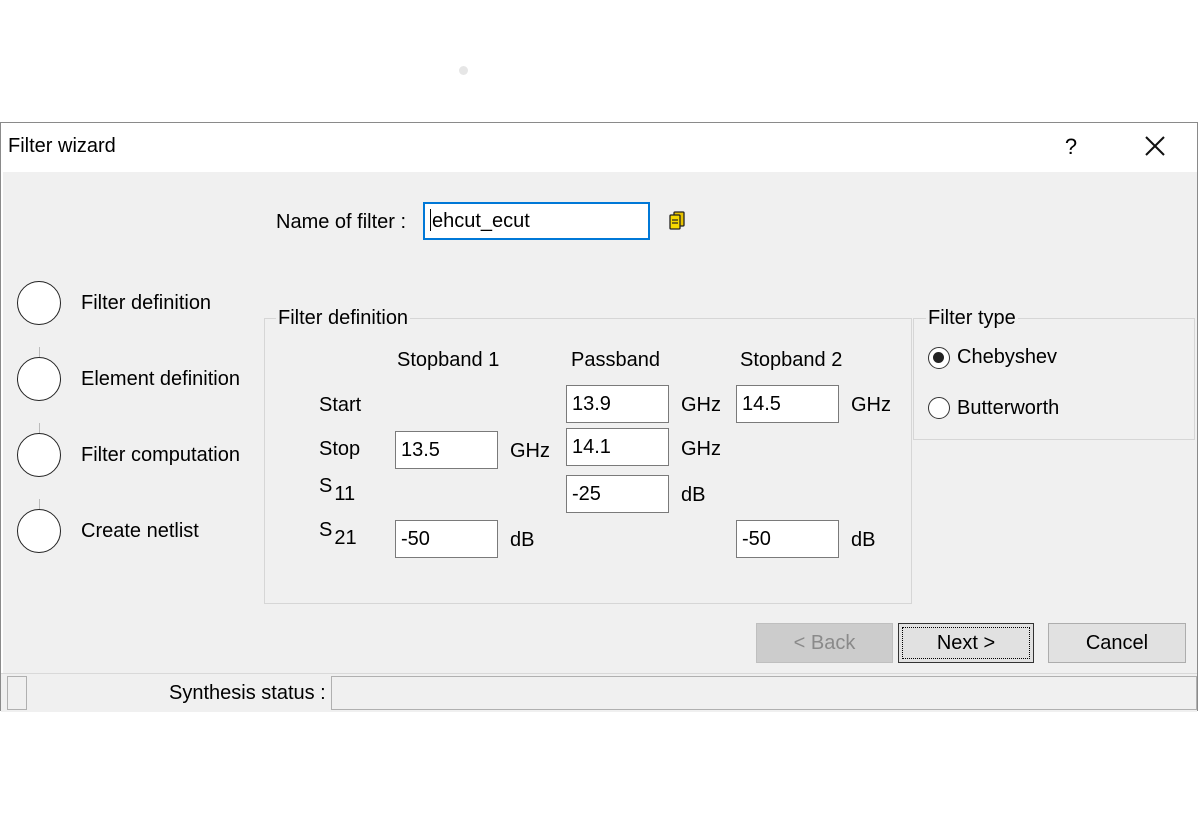 The width and height of the screenshot is (1200, 840). I want to click on butterworth-radio, so click(939, 408).